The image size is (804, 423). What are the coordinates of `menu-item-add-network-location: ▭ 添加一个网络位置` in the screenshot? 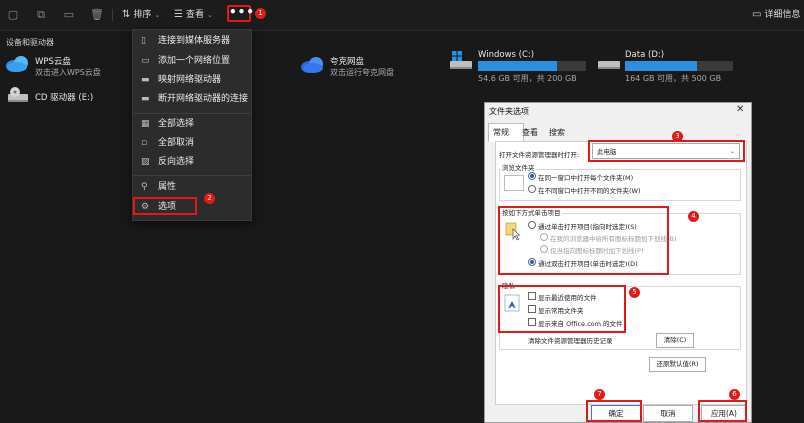 It's located at (185, 61).